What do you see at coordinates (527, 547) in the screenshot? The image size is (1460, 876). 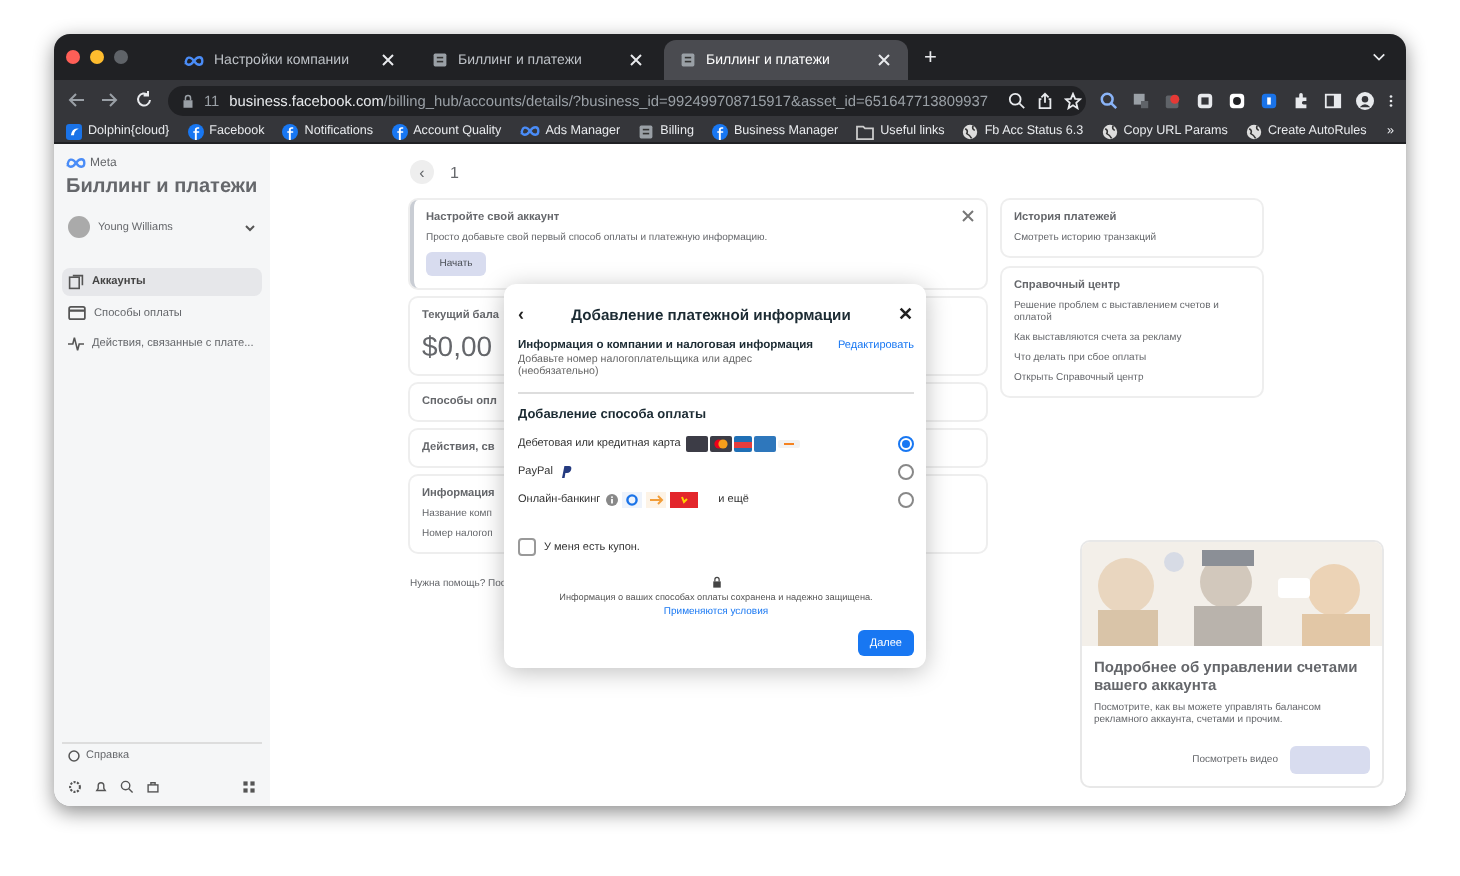 I see `checkbox` at bounding box center [527, 547].